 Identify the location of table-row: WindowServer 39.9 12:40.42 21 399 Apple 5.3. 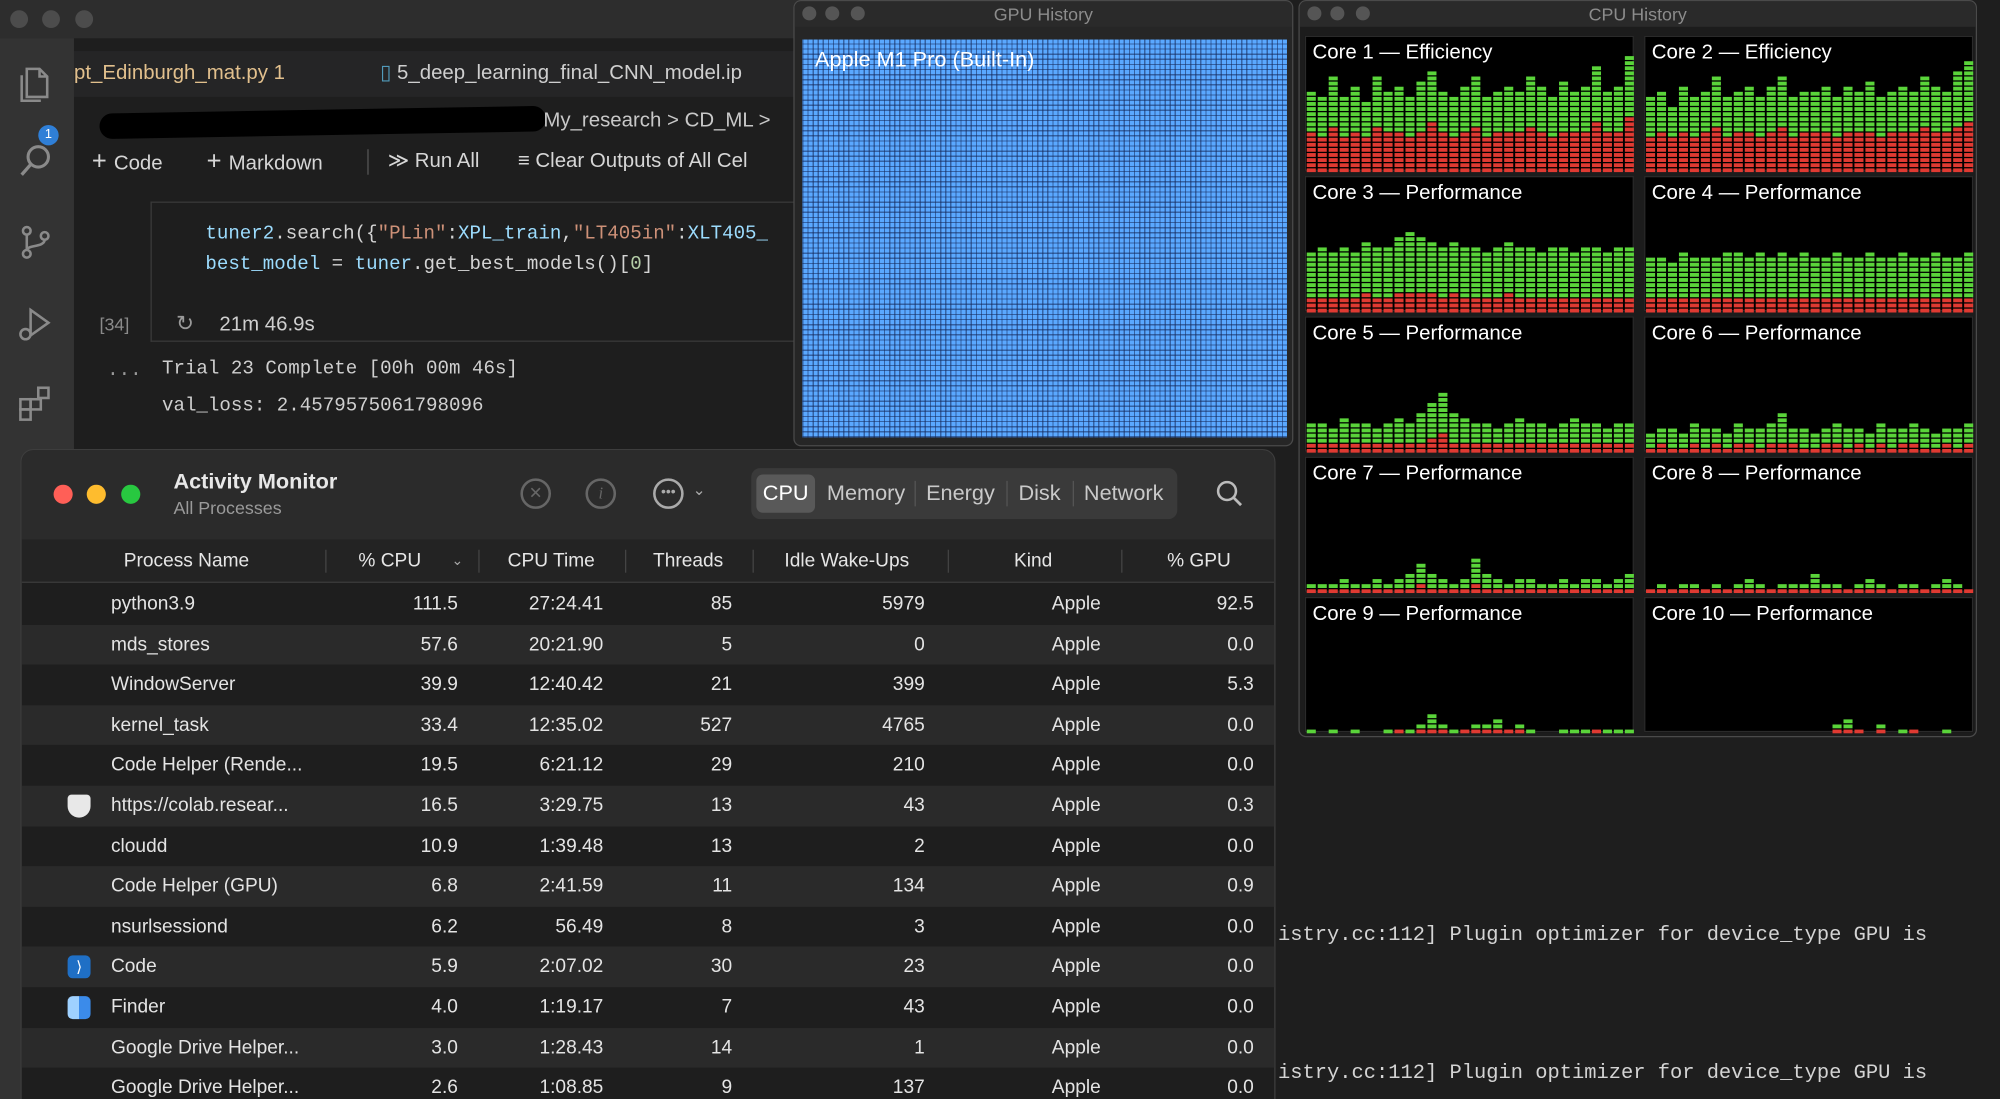
(648, 685).